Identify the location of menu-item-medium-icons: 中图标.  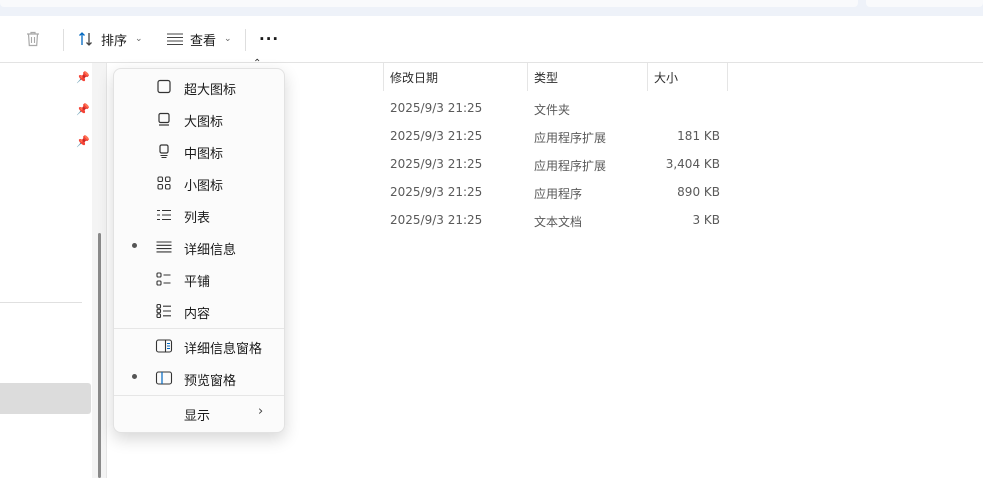
(199, 151).